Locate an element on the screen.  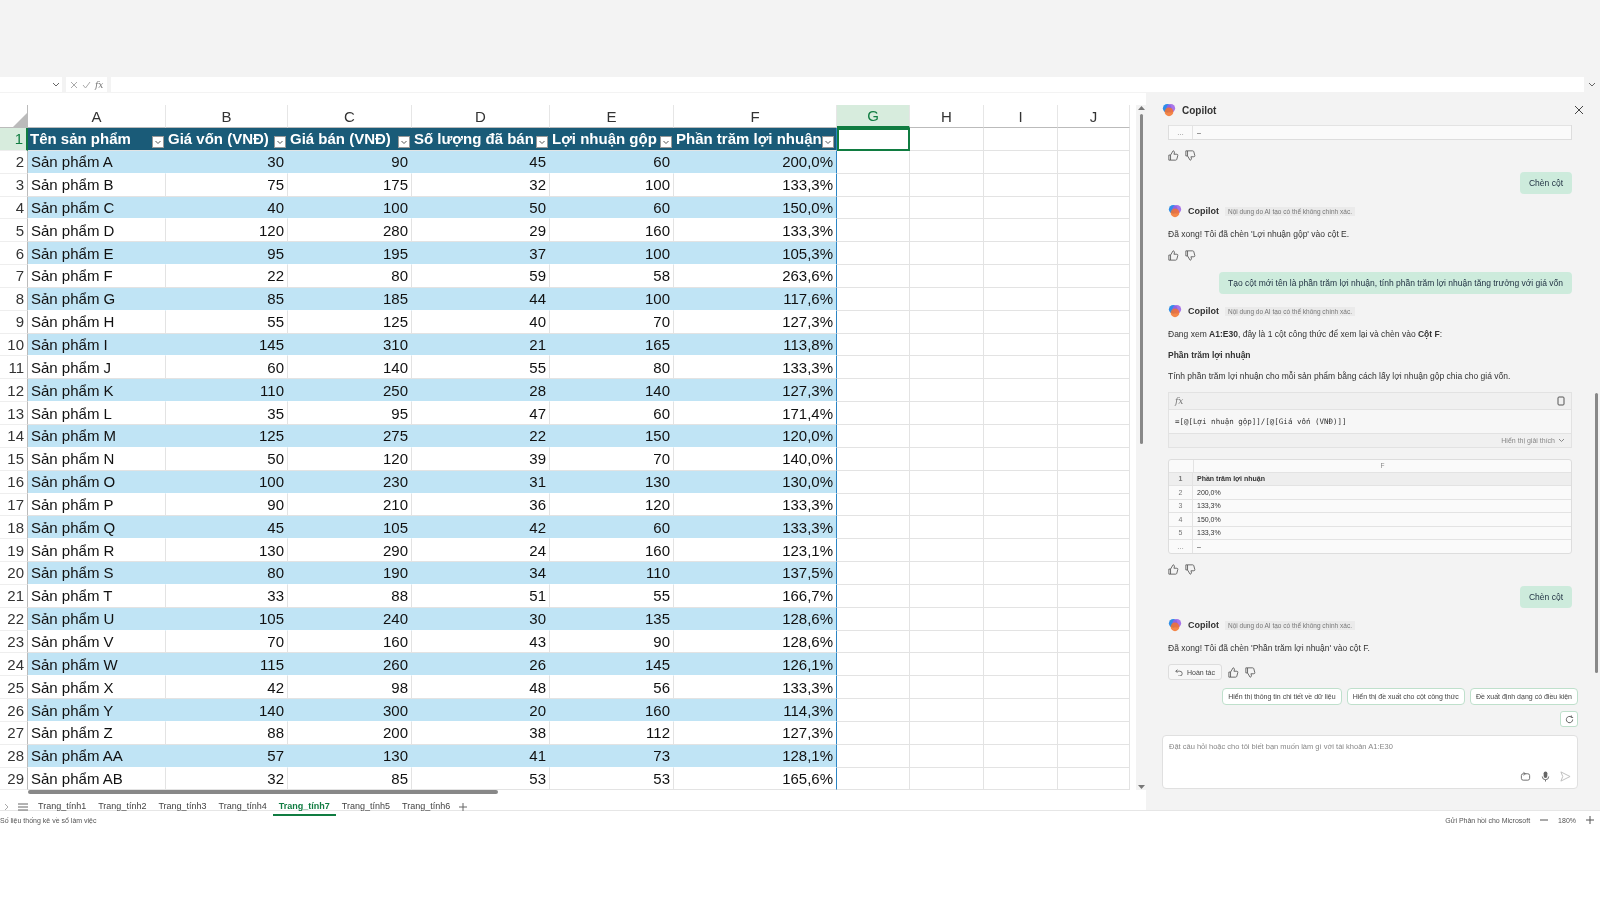
row-header: 1 is located at coordinates (14, 139).